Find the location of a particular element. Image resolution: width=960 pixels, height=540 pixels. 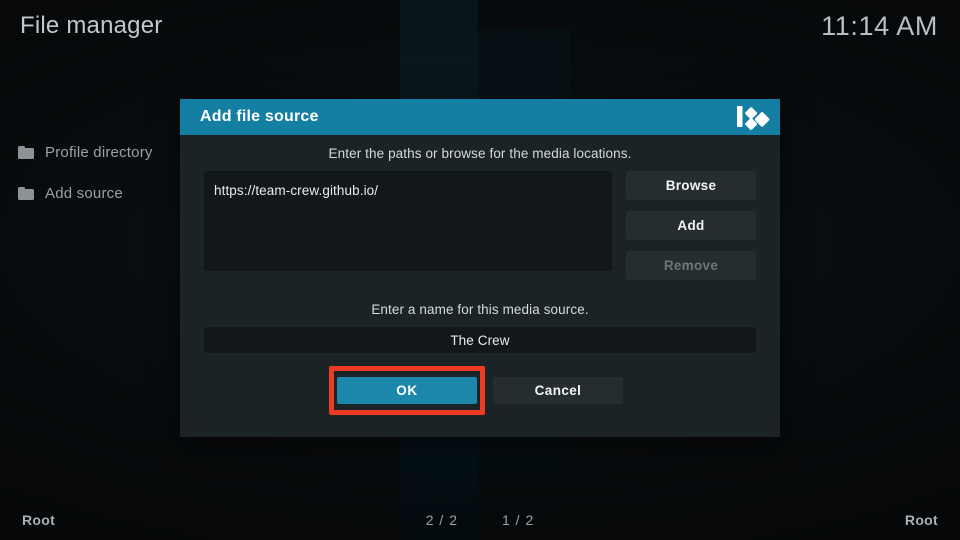

dialog-action-row: OK Cancel is located at coordinates (480, 390).